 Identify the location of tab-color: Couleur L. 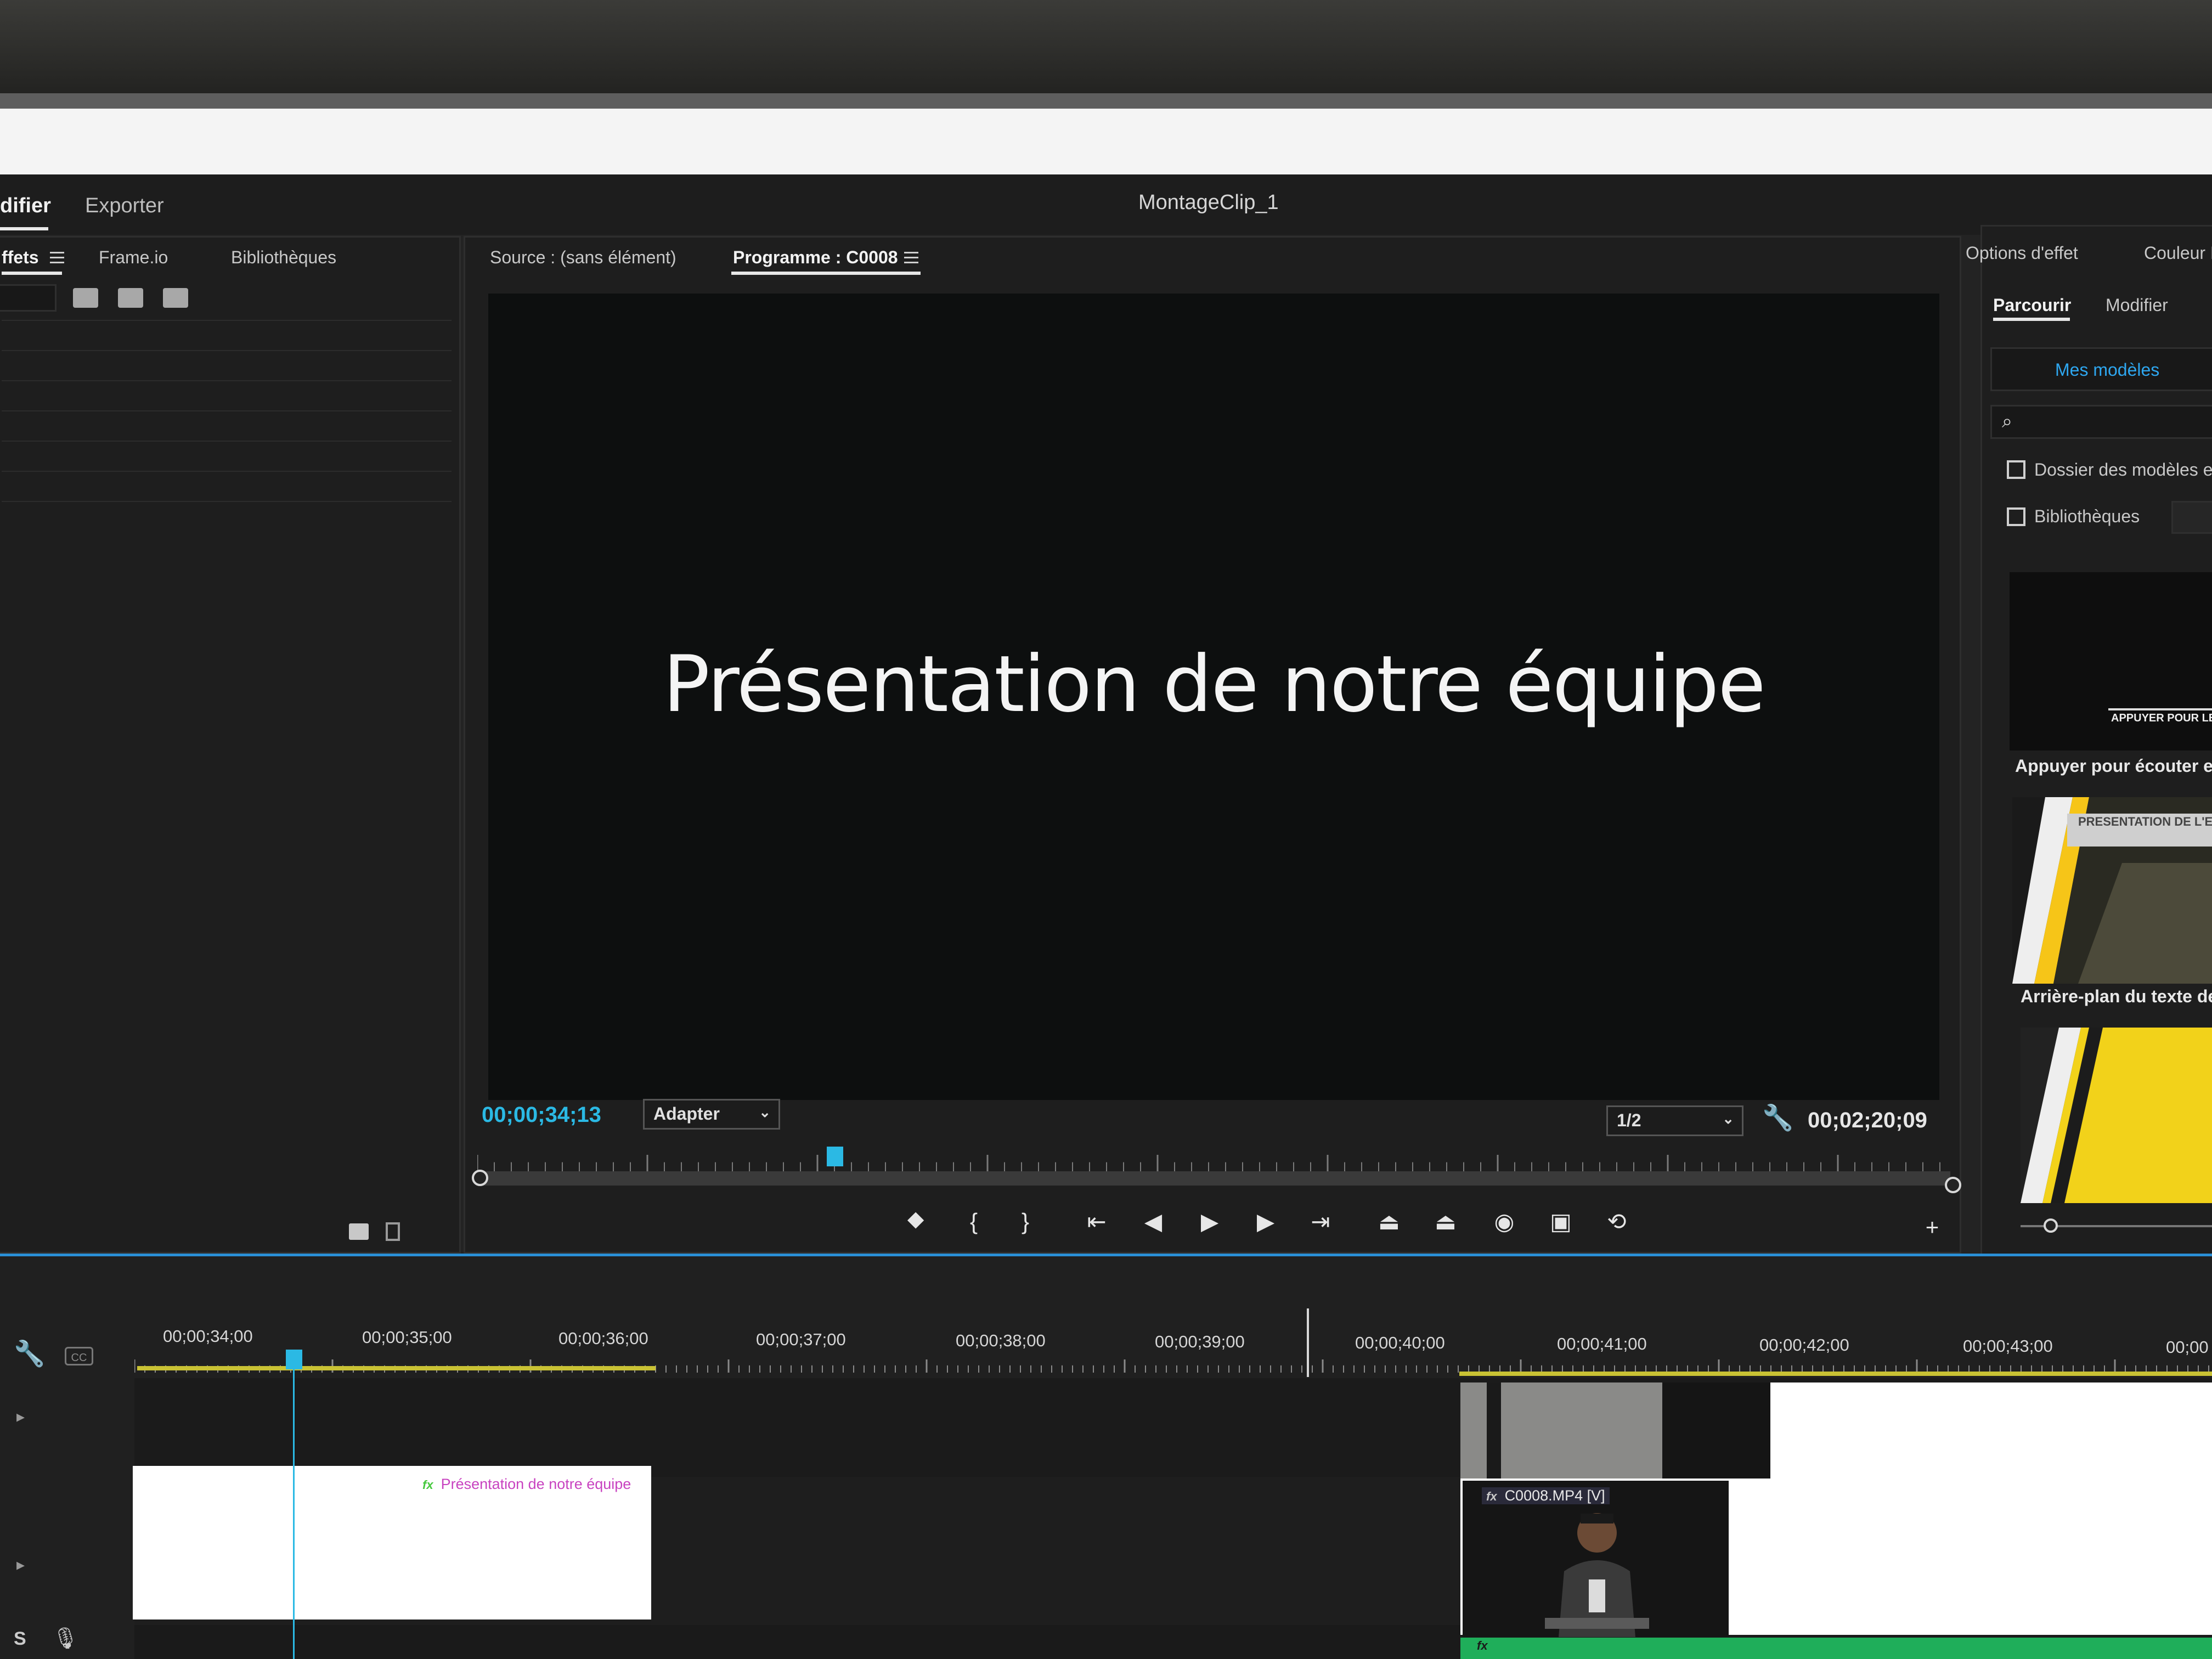
(2178, 253).